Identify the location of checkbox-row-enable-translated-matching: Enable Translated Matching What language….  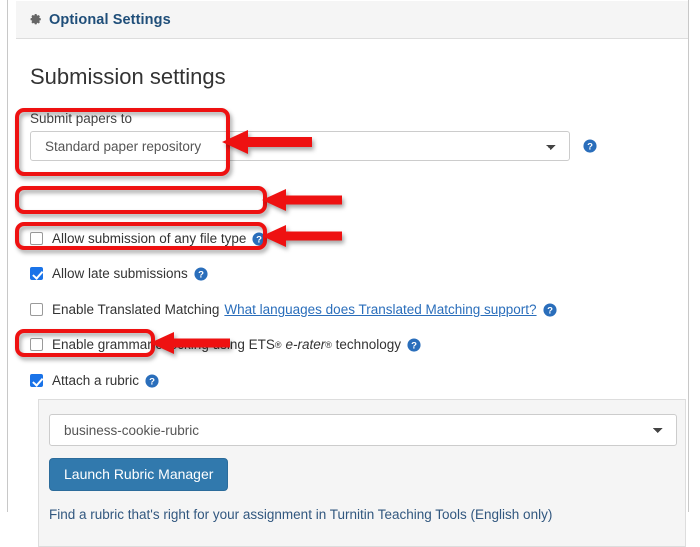
(293, 309).